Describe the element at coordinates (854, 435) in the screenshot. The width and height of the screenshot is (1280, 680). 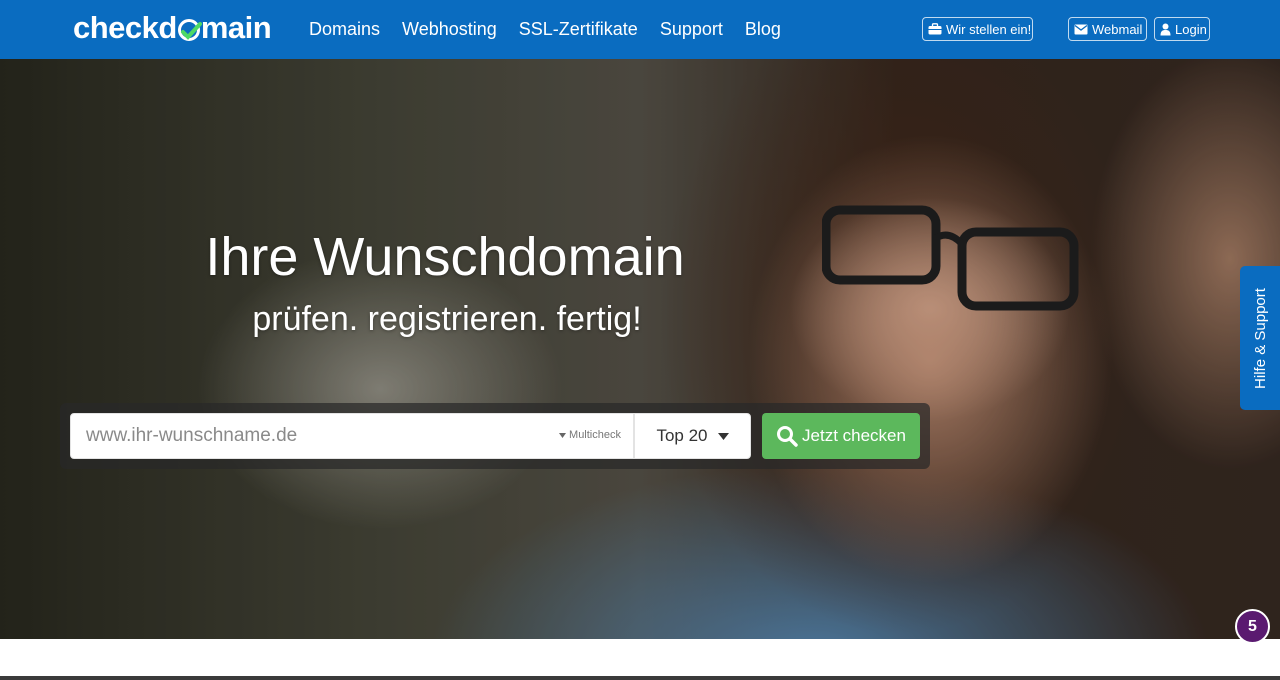
I see `check-domain-label: Jetzt checken` at that location.